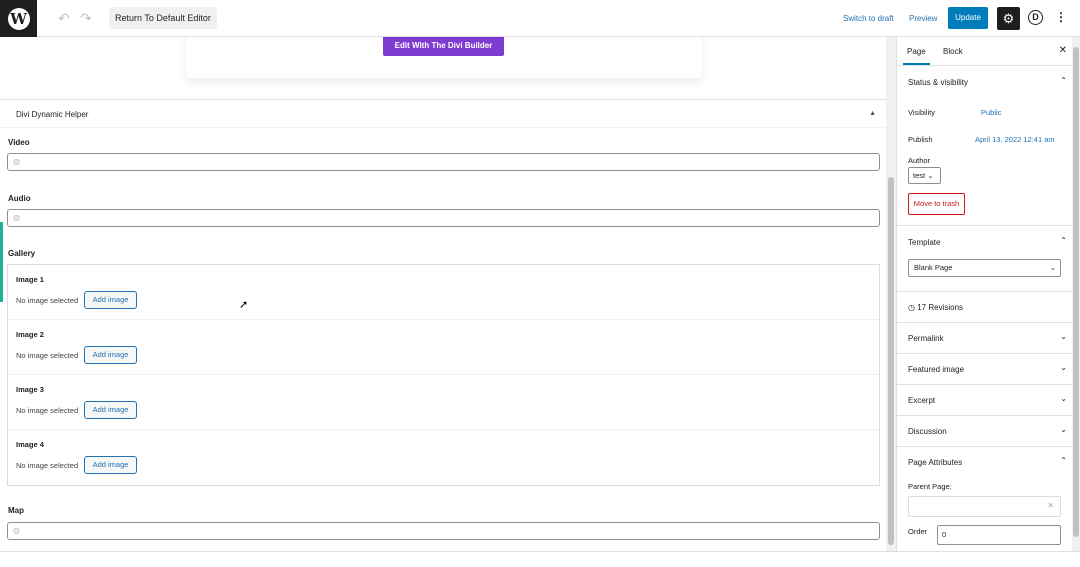 This screenshot has width=1080, height=567. I want to click on gallery-item: Image 1 No image selected Add image, so click(443, 292).